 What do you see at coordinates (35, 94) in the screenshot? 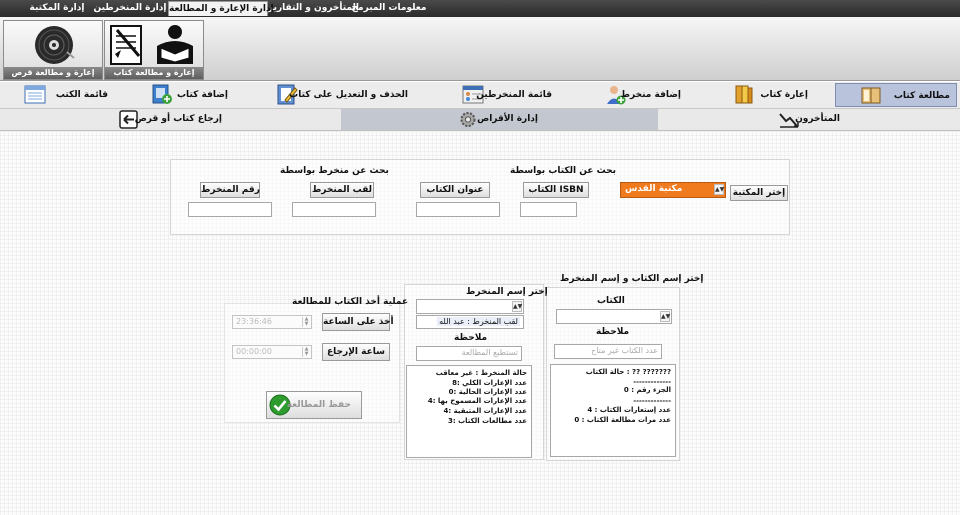
I see `list-icon` at bounding box center [35, 94].